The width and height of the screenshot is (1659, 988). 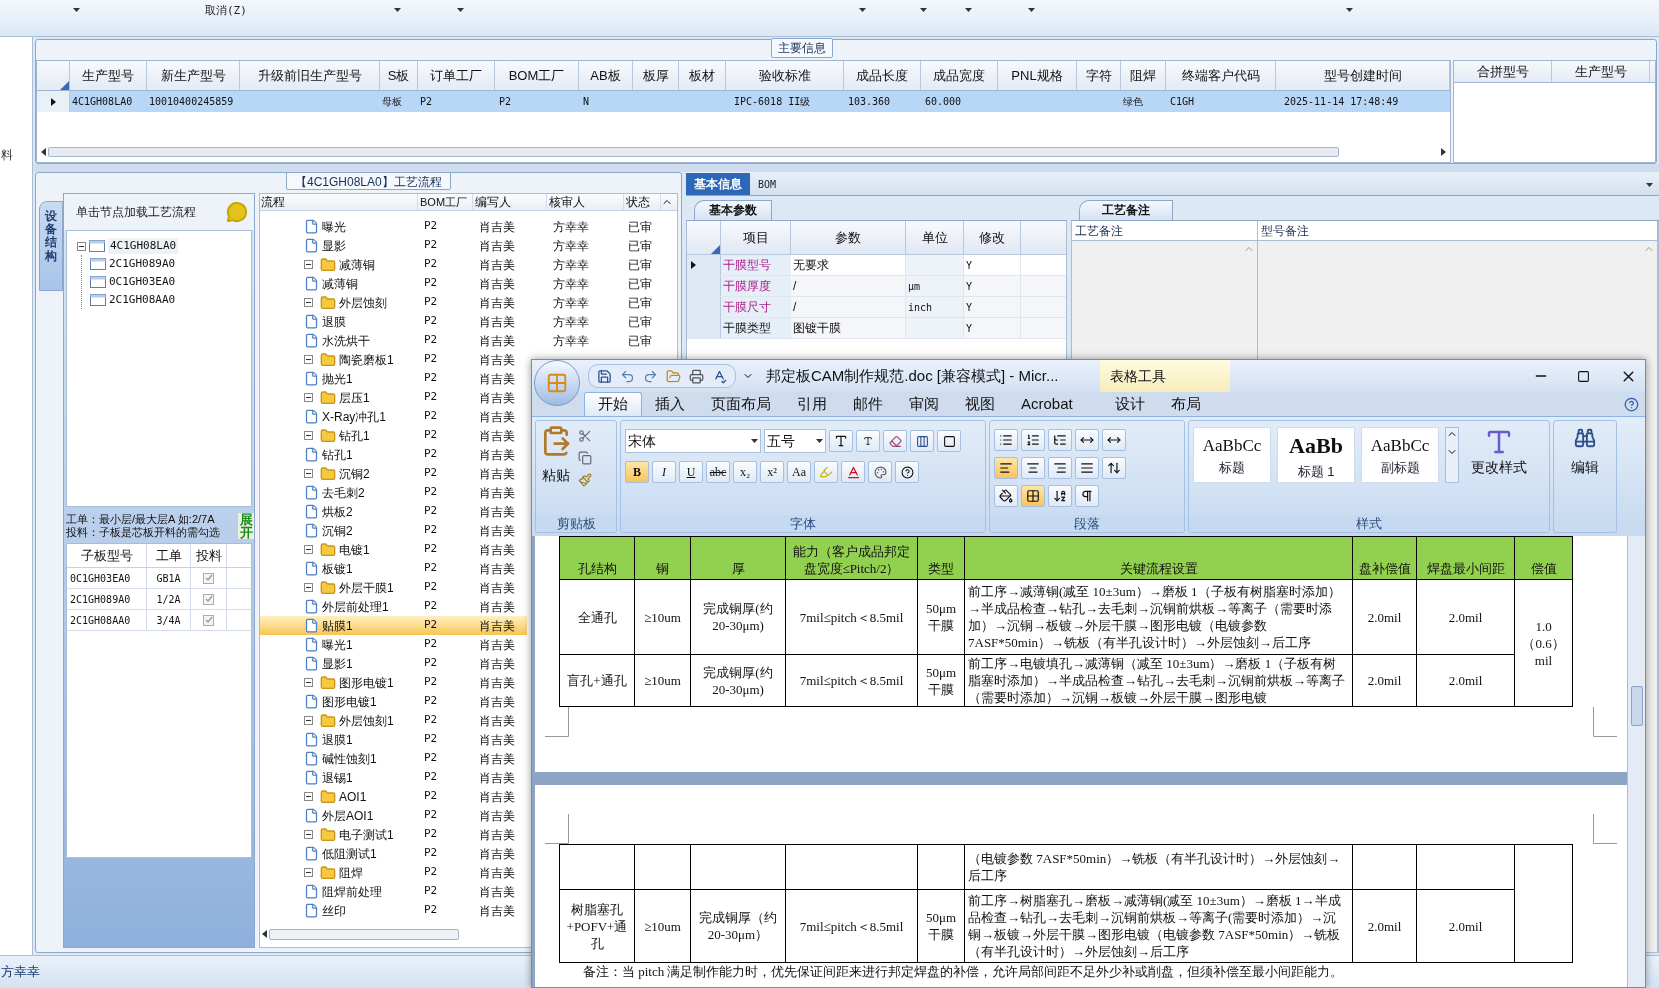 I want to click on printer-icon, so click(x=696, y=376).